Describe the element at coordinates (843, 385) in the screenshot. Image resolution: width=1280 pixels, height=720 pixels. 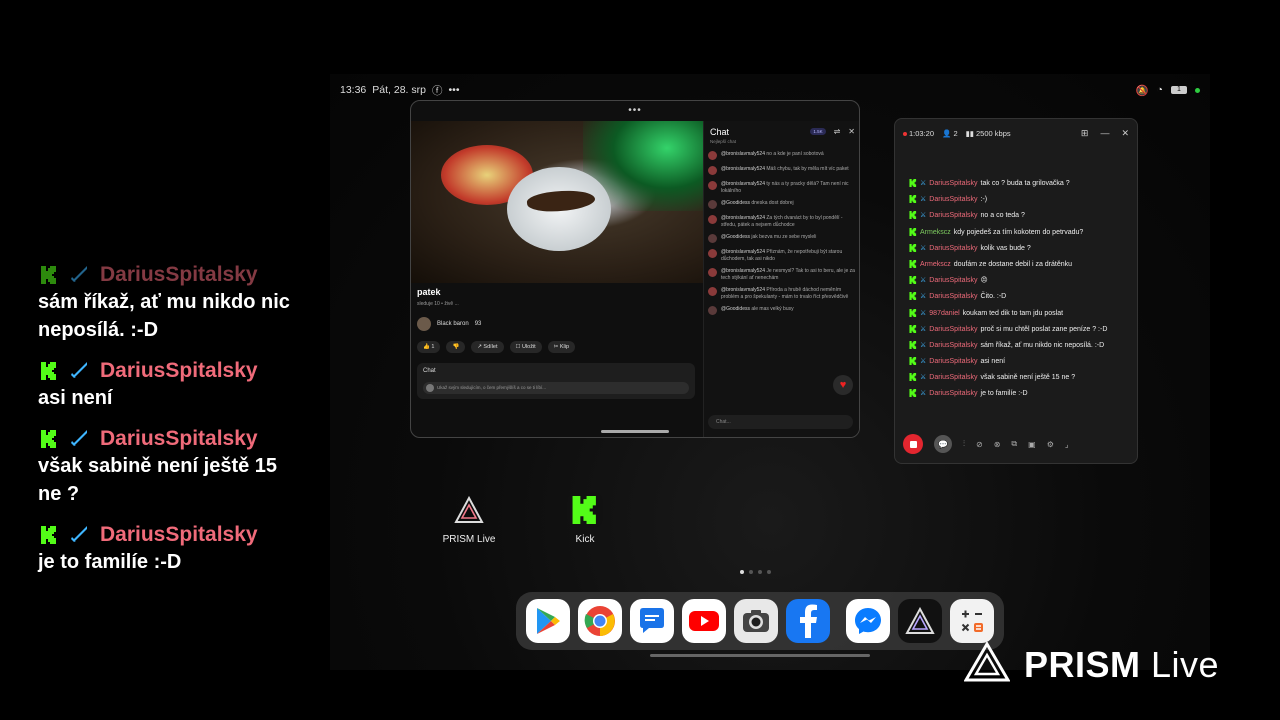
I see `heart-reaction-icon: ♥` at that location.